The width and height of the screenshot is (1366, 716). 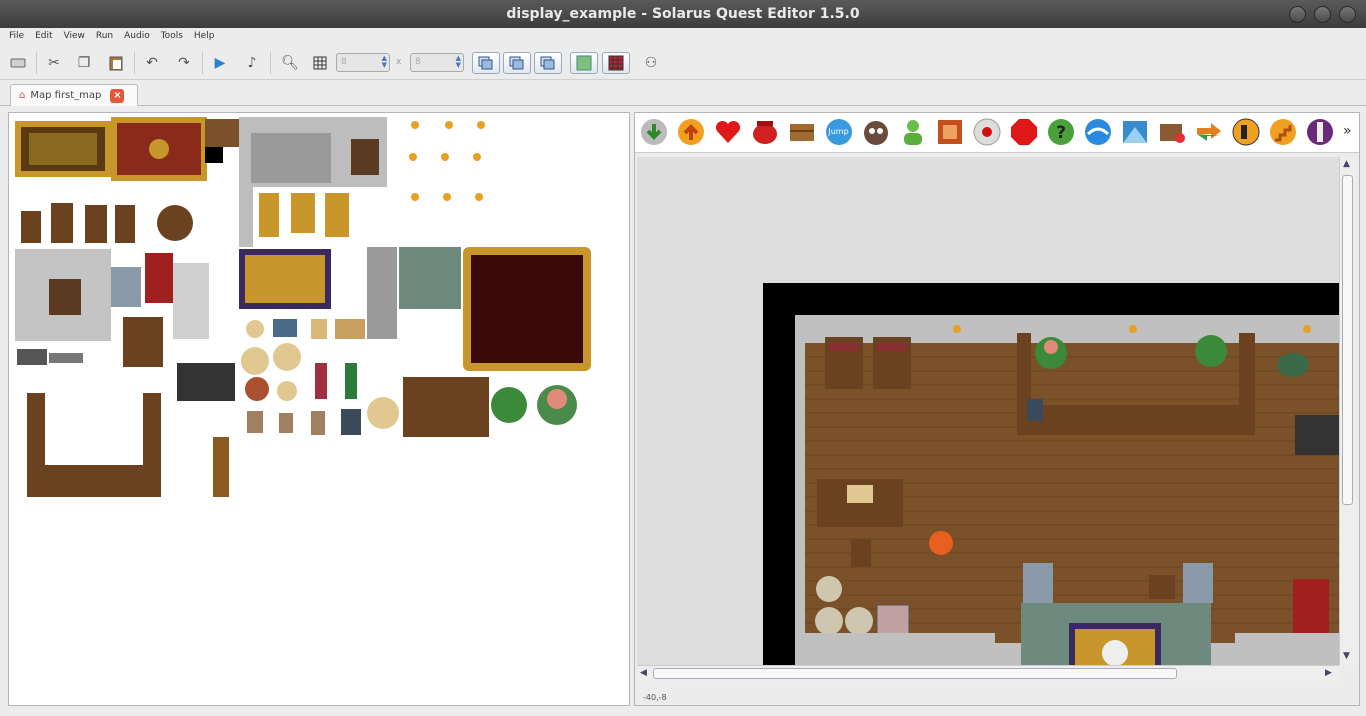 I want to click on entity-toolbar: Jump ? », so click(x=997, y=133).